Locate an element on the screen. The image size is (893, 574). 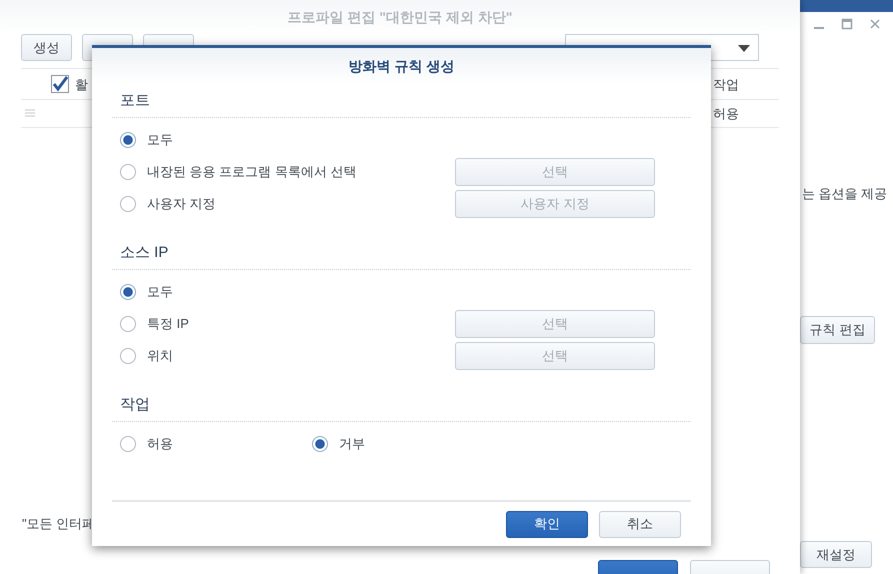
column-header: 활 is located at coordinates (81, 85).